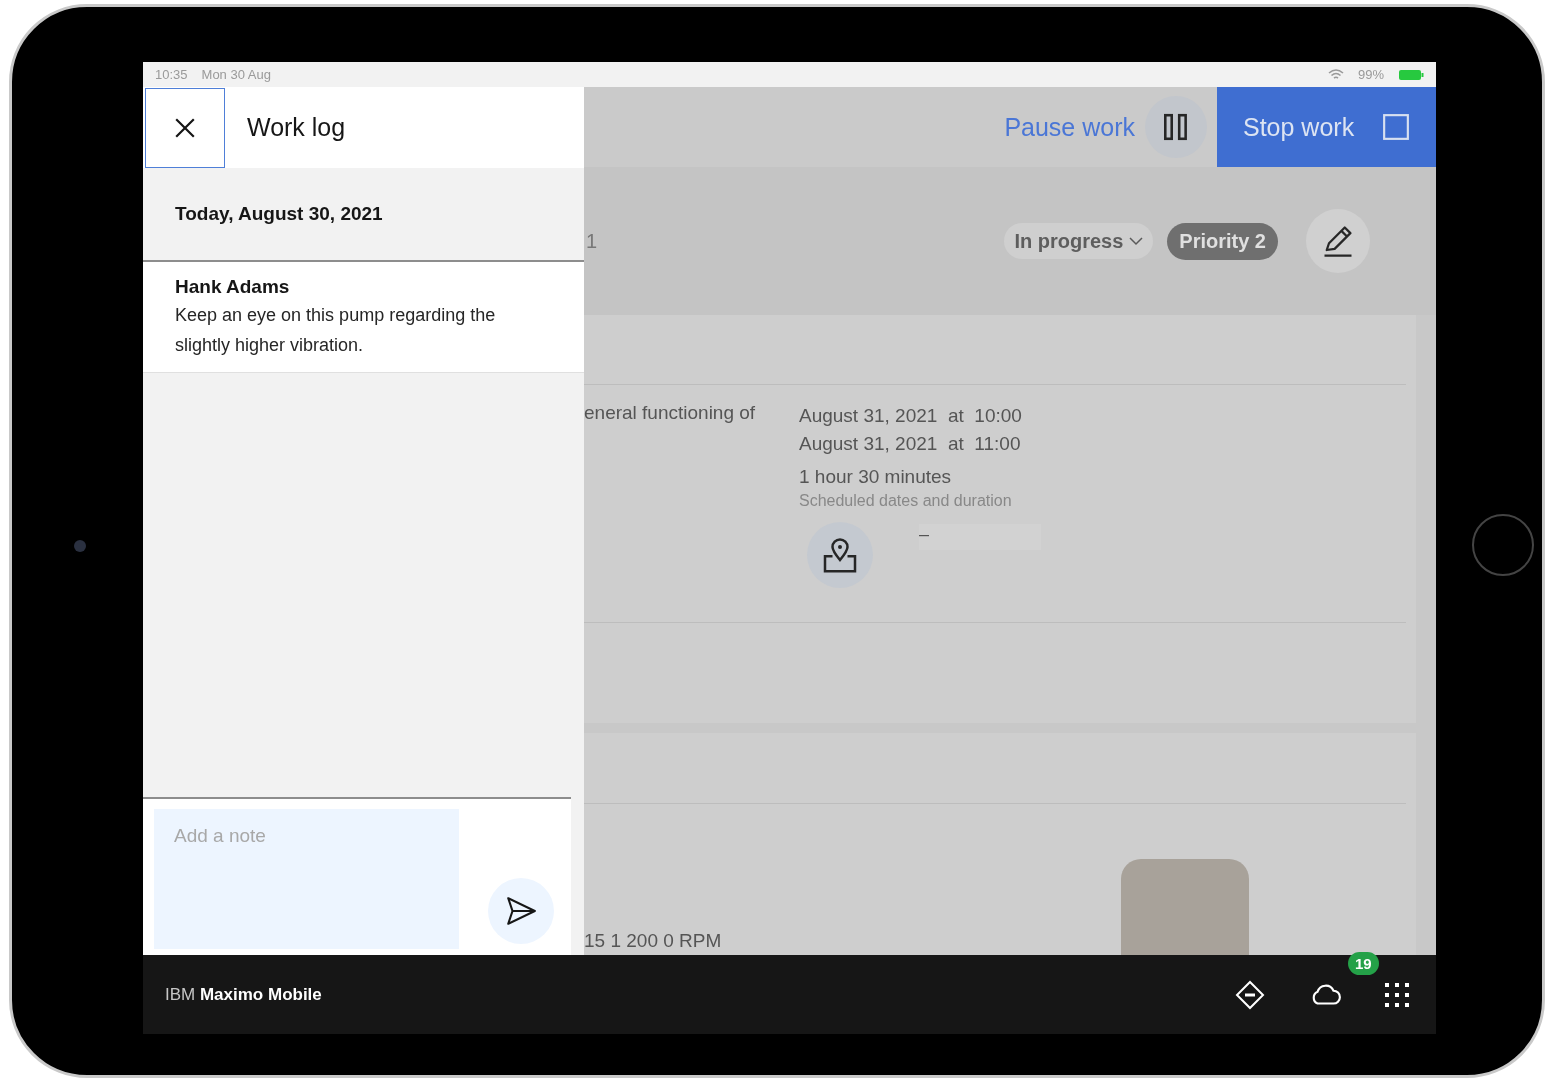 The width and height of the screenshot is (1552, 1086). Describe the element at coordinates (80, 546) in the screenshot. I see `camera-dot` at that location.